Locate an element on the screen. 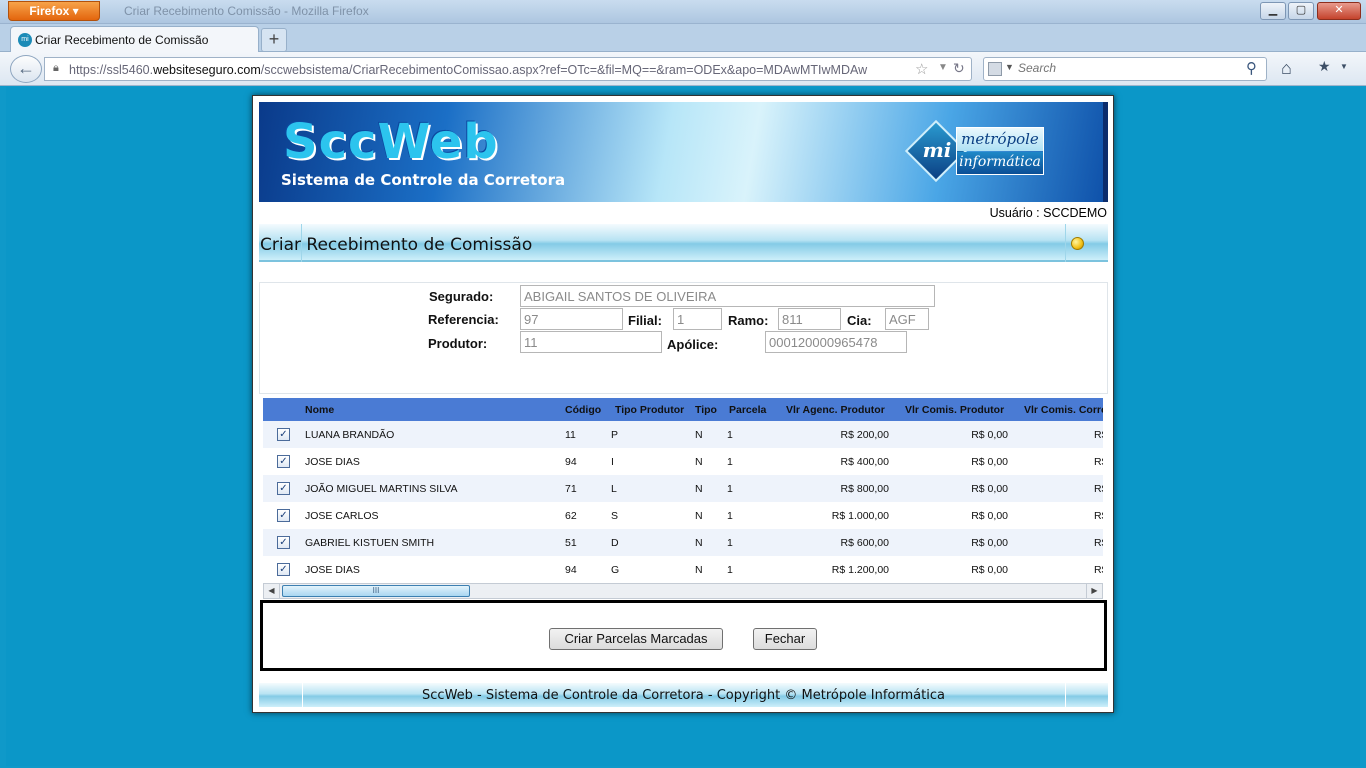 This screenshot has width=1366, height=768. column-header-vlr-comis-corretora: Vlr Comis. Corretora is located at coordinates (1063, 410).